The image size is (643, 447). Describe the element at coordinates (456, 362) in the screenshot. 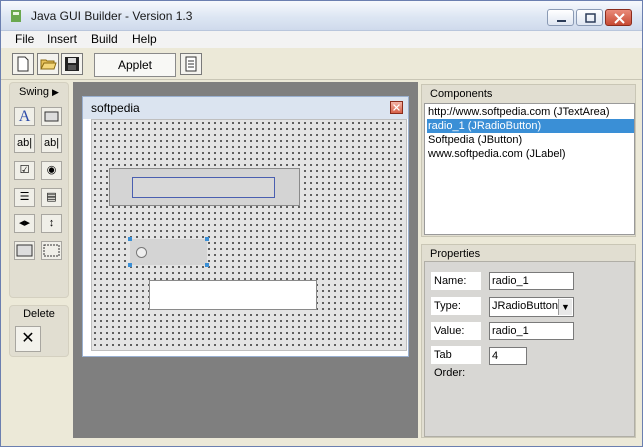

I see `tab-order-label: Tab Order:` at that location.